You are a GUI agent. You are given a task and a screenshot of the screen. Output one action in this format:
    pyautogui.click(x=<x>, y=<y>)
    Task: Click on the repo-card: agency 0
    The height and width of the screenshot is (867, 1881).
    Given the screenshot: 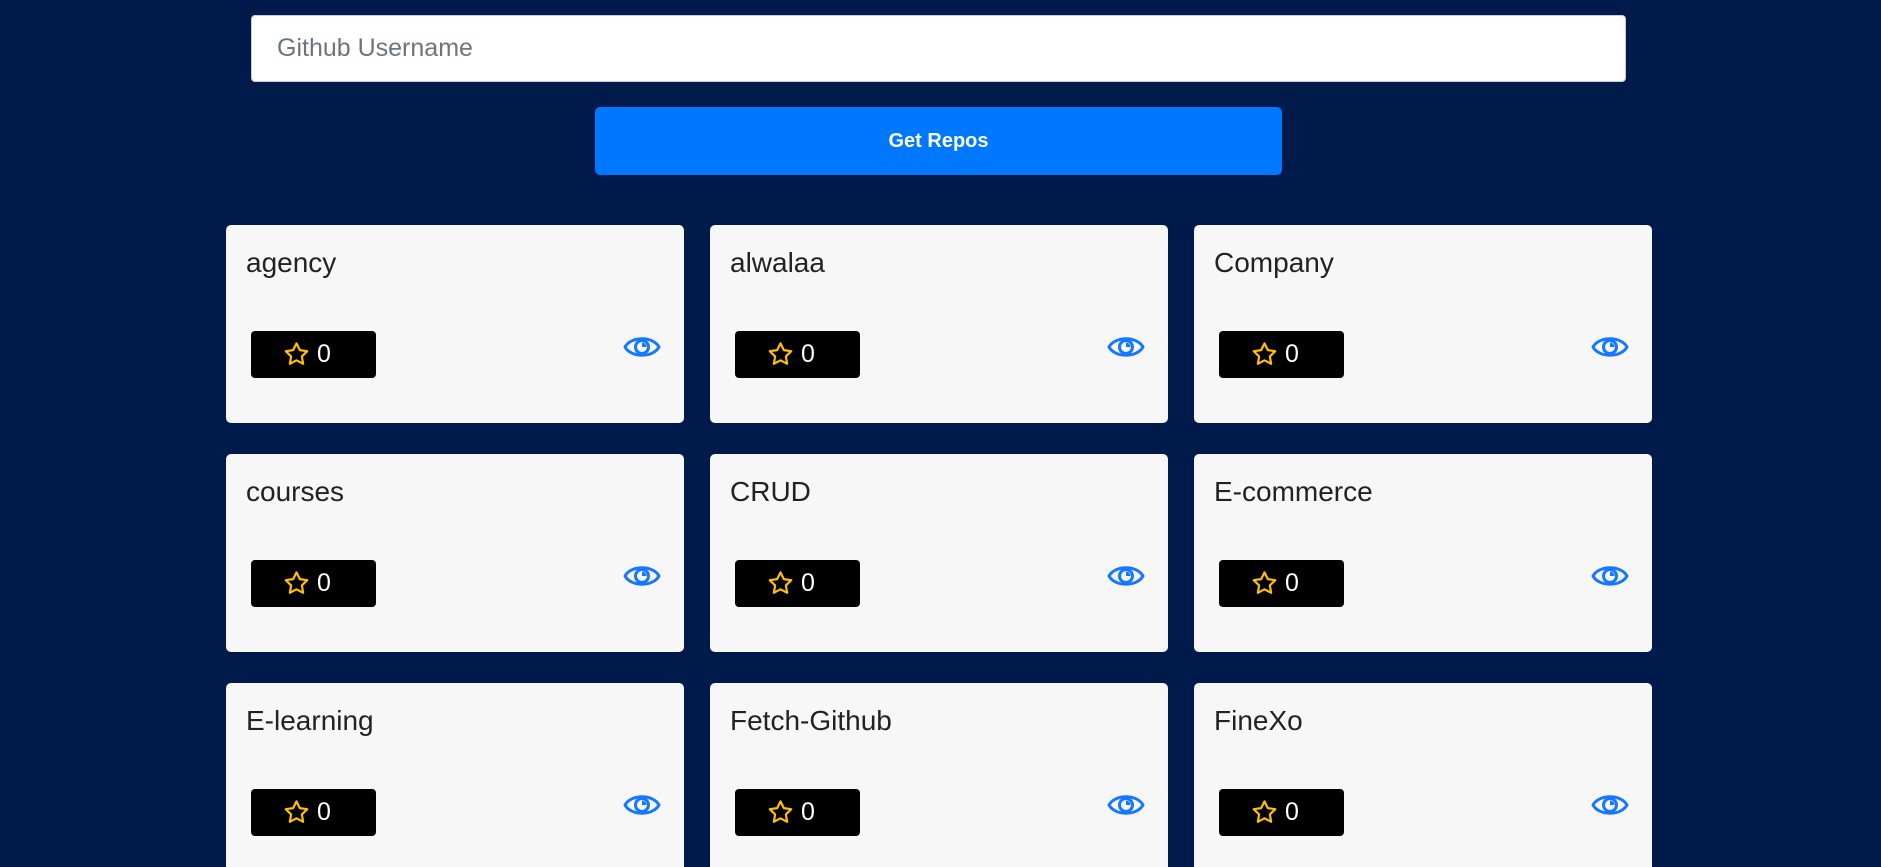 What is the action you would take?
    pyautogui.click(x=455, y=324)
    